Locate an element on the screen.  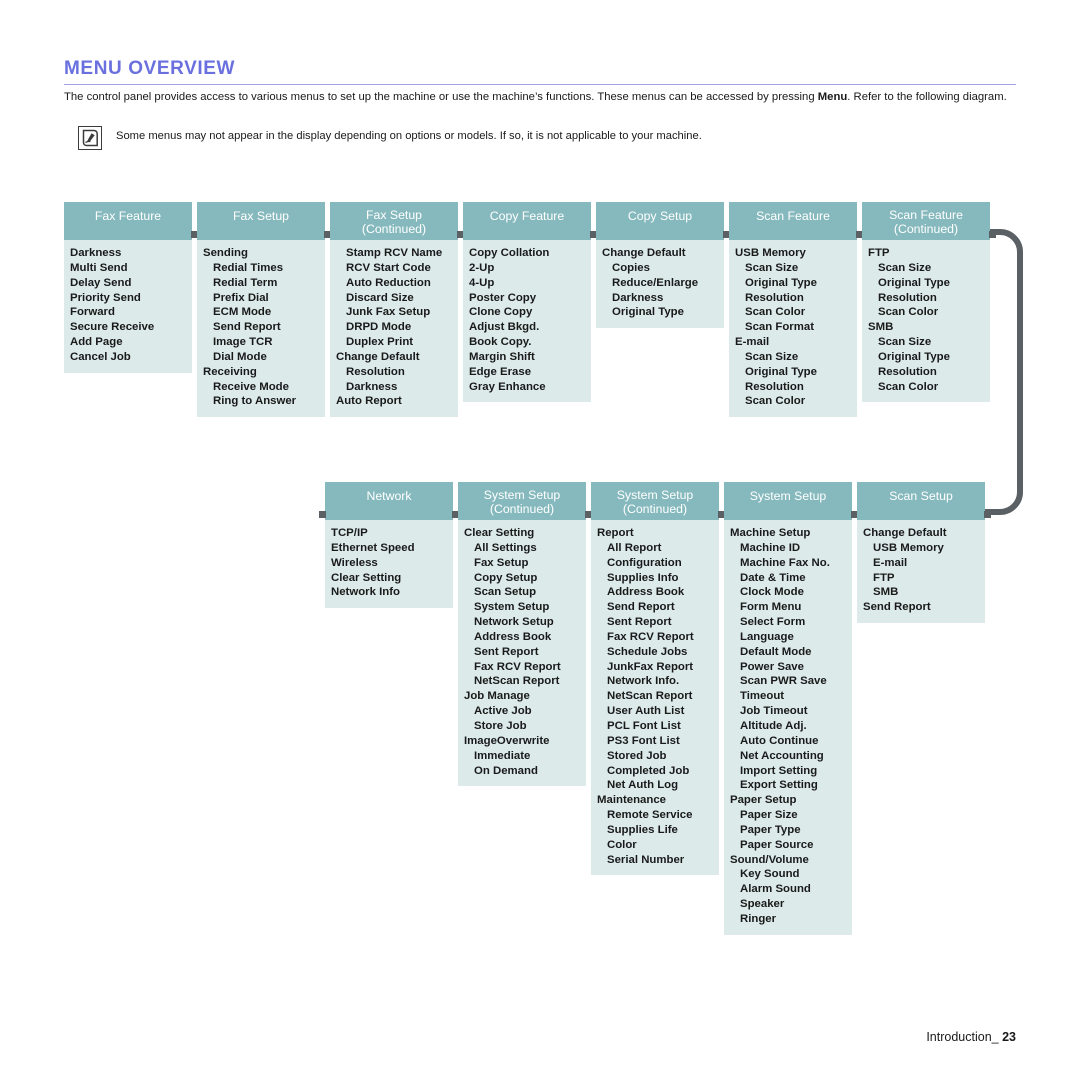
menu-item: Gray Enhance is located at coordinates (527, 387).